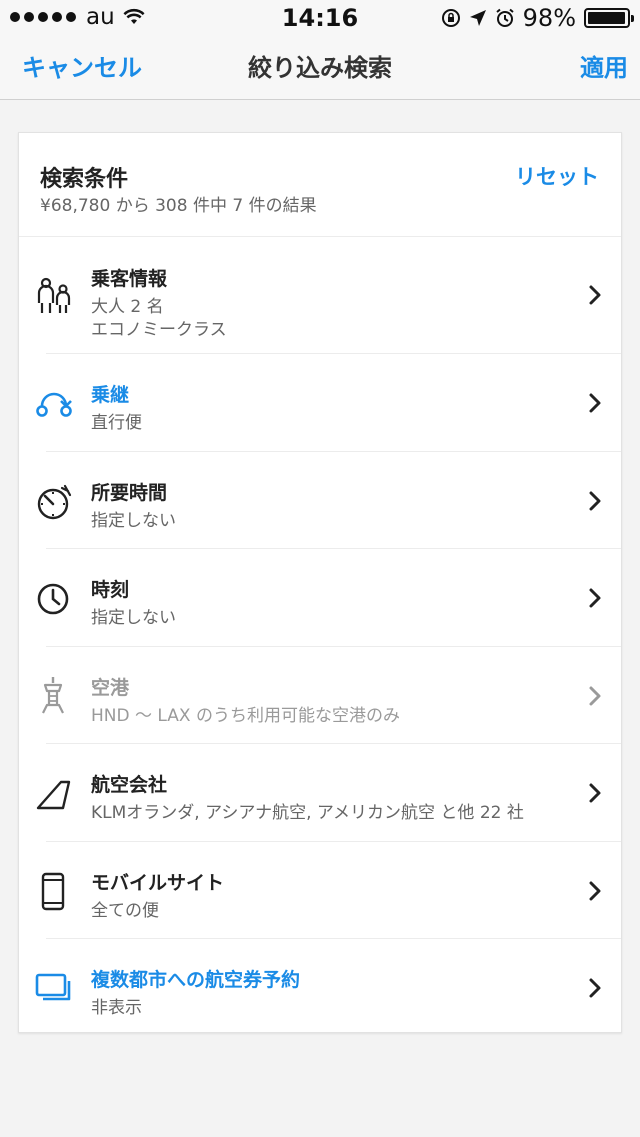 The height and width of the screenshot is (1137, 640). Describe the element at coordinates (307, 813) in the screenshot. I see `row-subtitle: KLMオランダ, アシアナ航空, アメリカン航空 と他 22 社` at that location.